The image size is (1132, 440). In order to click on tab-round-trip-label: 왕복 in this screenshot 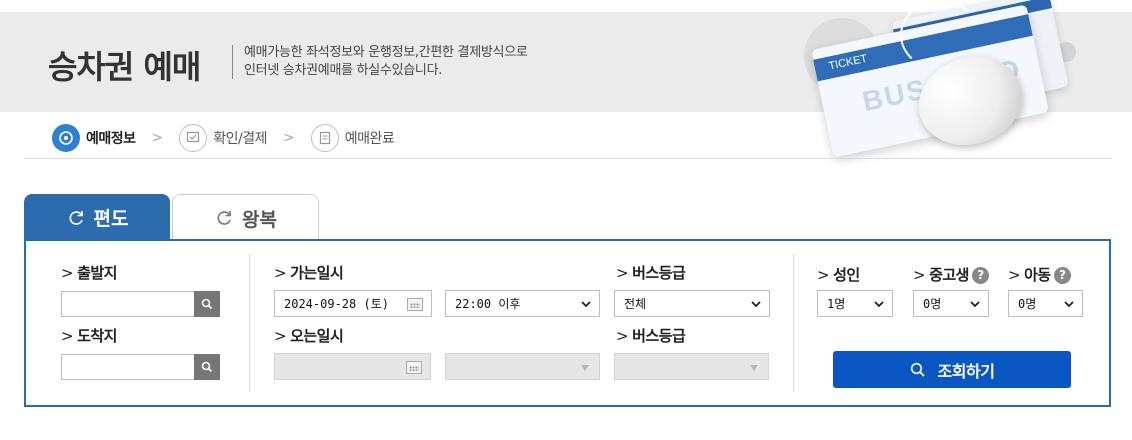, I will do `click(259, 219)`.